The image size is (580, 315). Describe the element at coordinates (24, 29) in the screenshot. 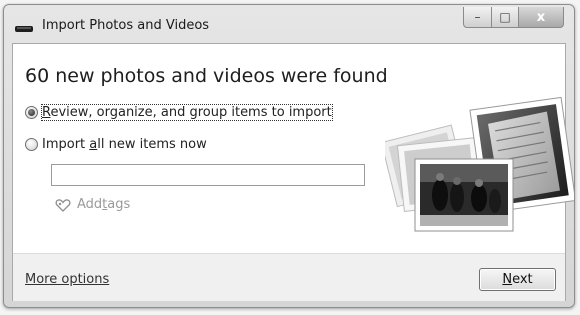

I see `import-device-icon` at that location.